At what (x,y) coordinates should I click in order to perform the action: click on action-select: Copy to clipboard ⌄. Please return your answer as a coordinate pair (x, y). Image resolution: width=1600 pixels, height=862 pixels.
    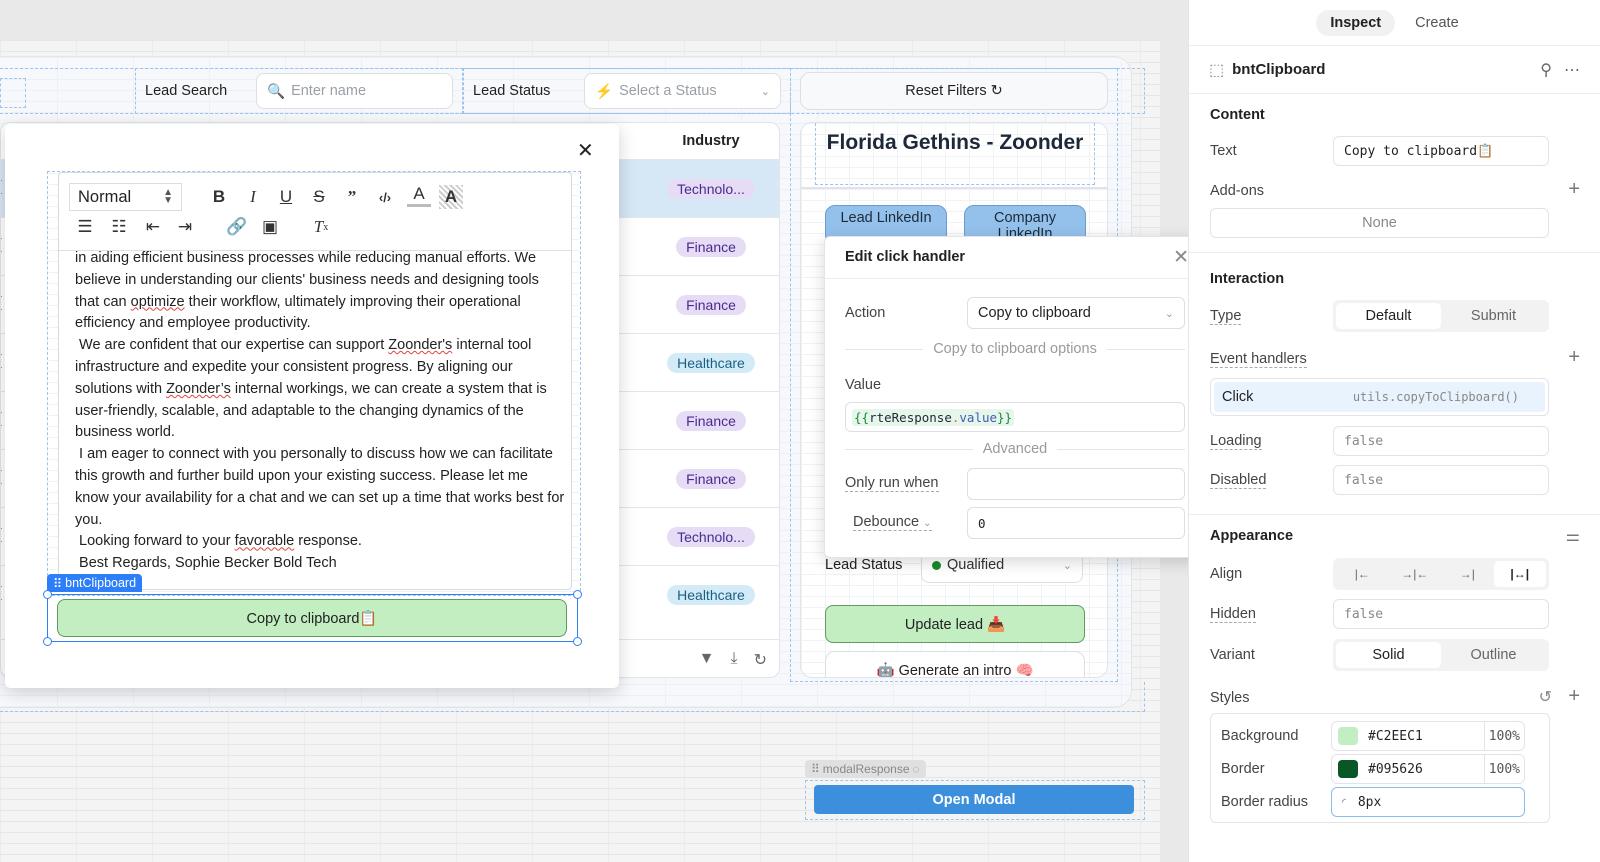
    Looking at the image, I should click on (1076, 313).